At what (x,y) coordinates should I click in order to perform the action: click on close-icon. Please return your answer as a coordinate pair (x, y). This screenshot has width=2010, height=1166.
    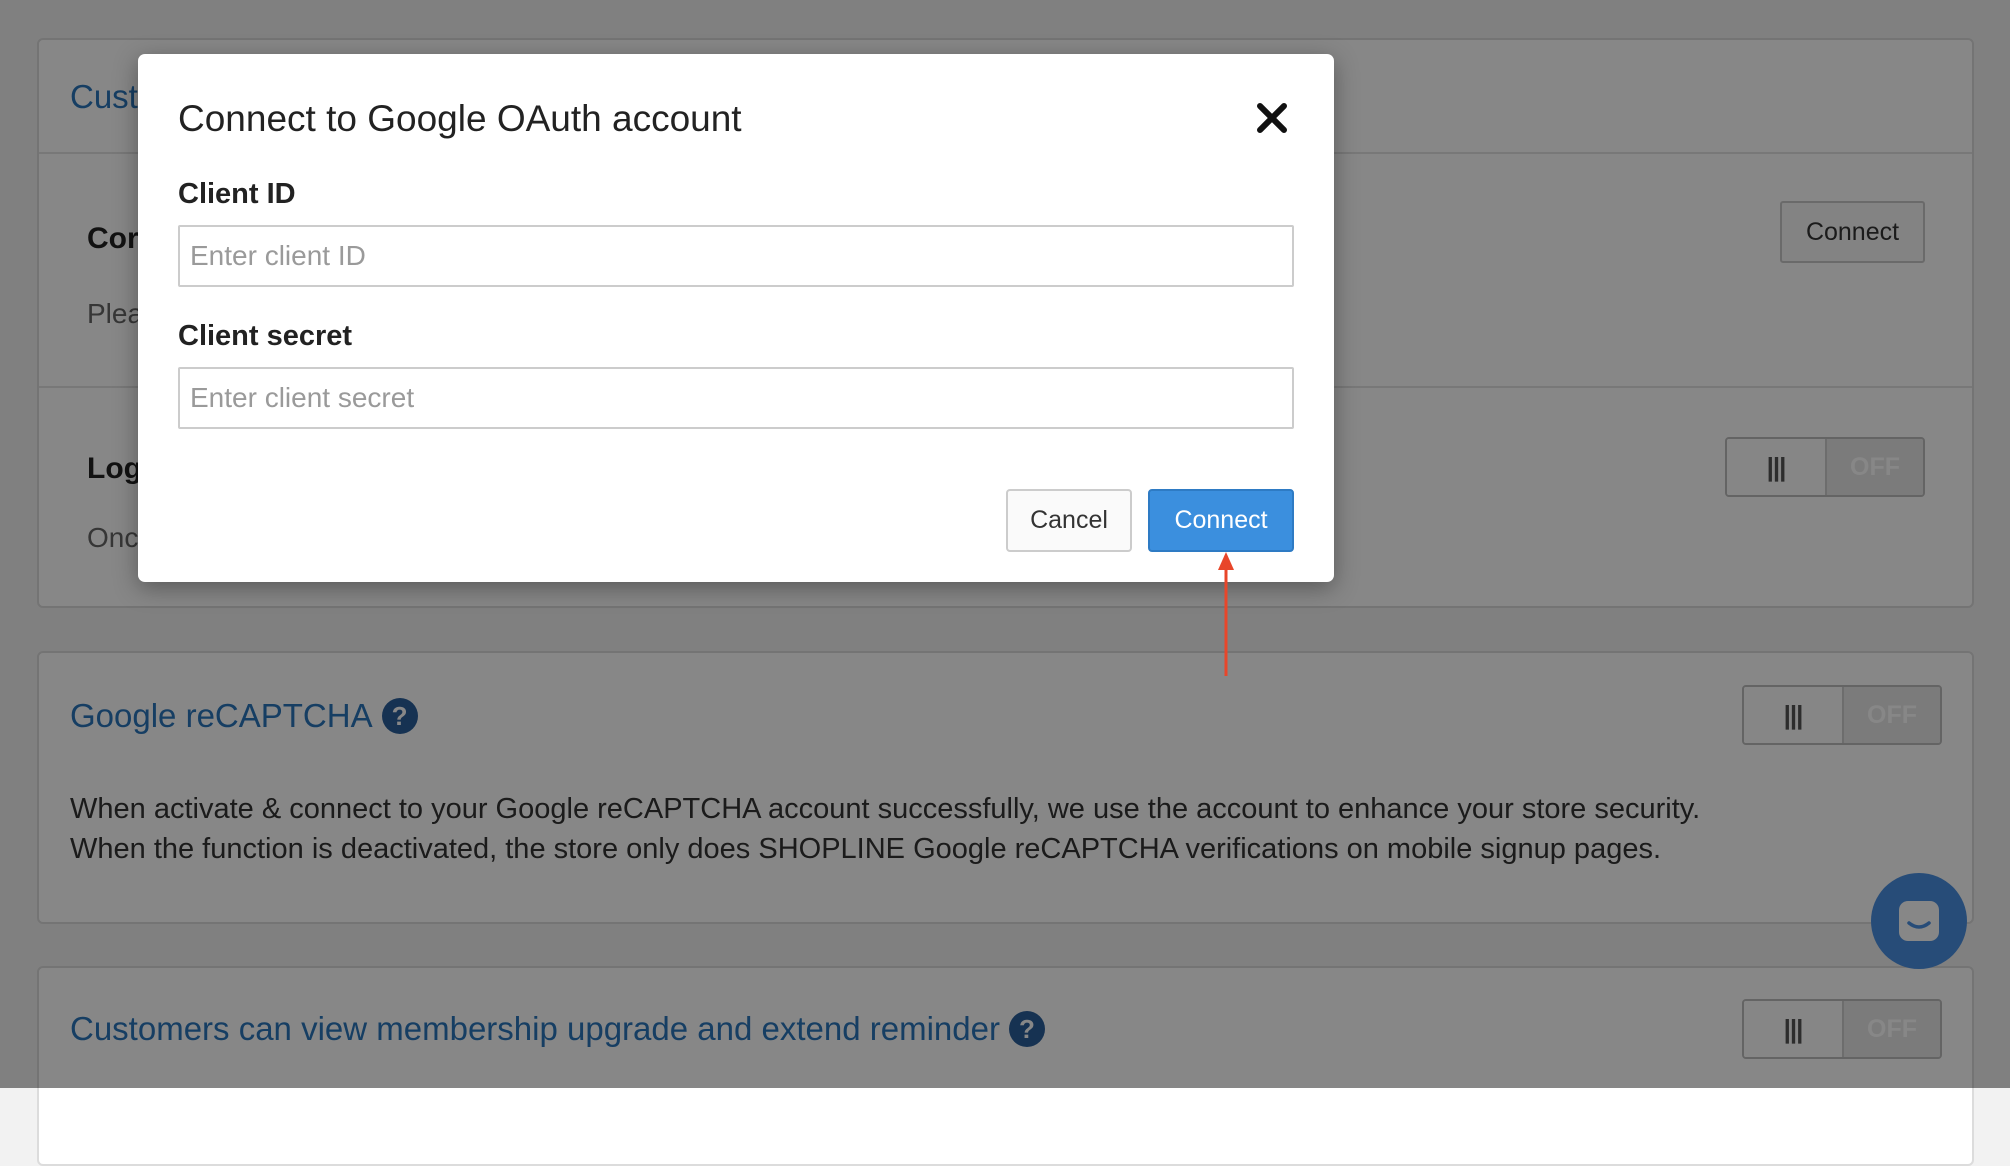
    Looking at the image, I should click on (1272, 118).